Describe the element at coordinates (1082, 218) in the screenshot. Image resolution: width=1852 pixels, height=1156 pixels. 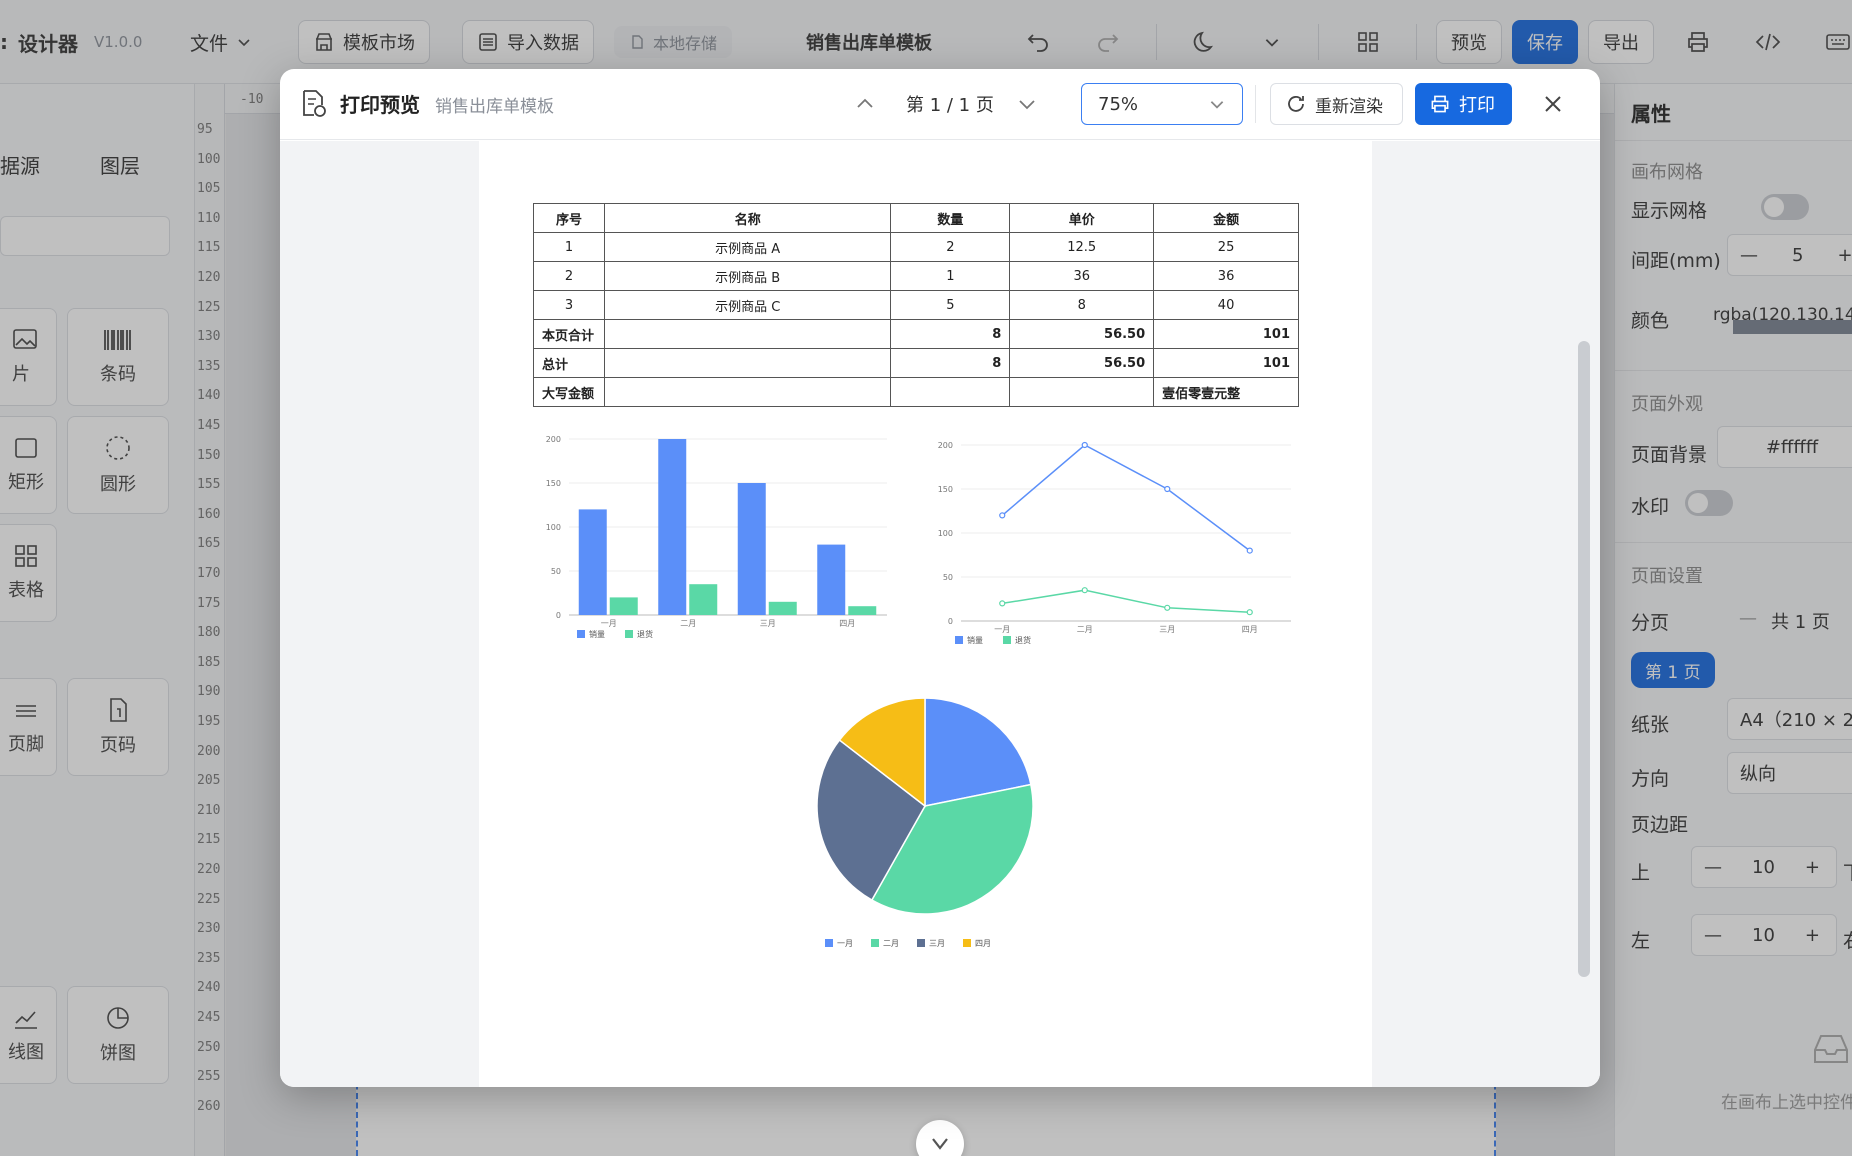
I see `table-header: 单价` at that location.